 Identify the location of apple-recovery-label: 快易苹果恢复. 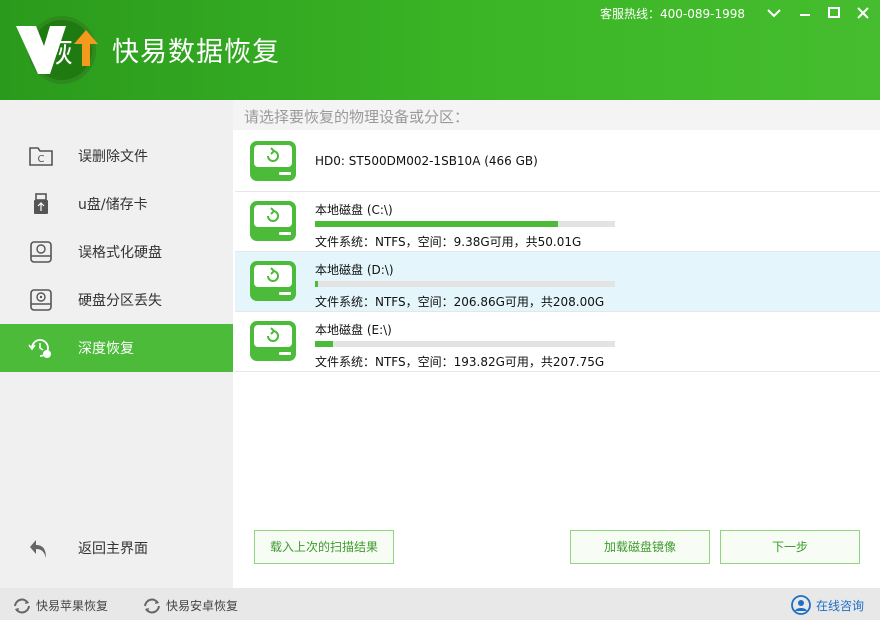
(72, 606).